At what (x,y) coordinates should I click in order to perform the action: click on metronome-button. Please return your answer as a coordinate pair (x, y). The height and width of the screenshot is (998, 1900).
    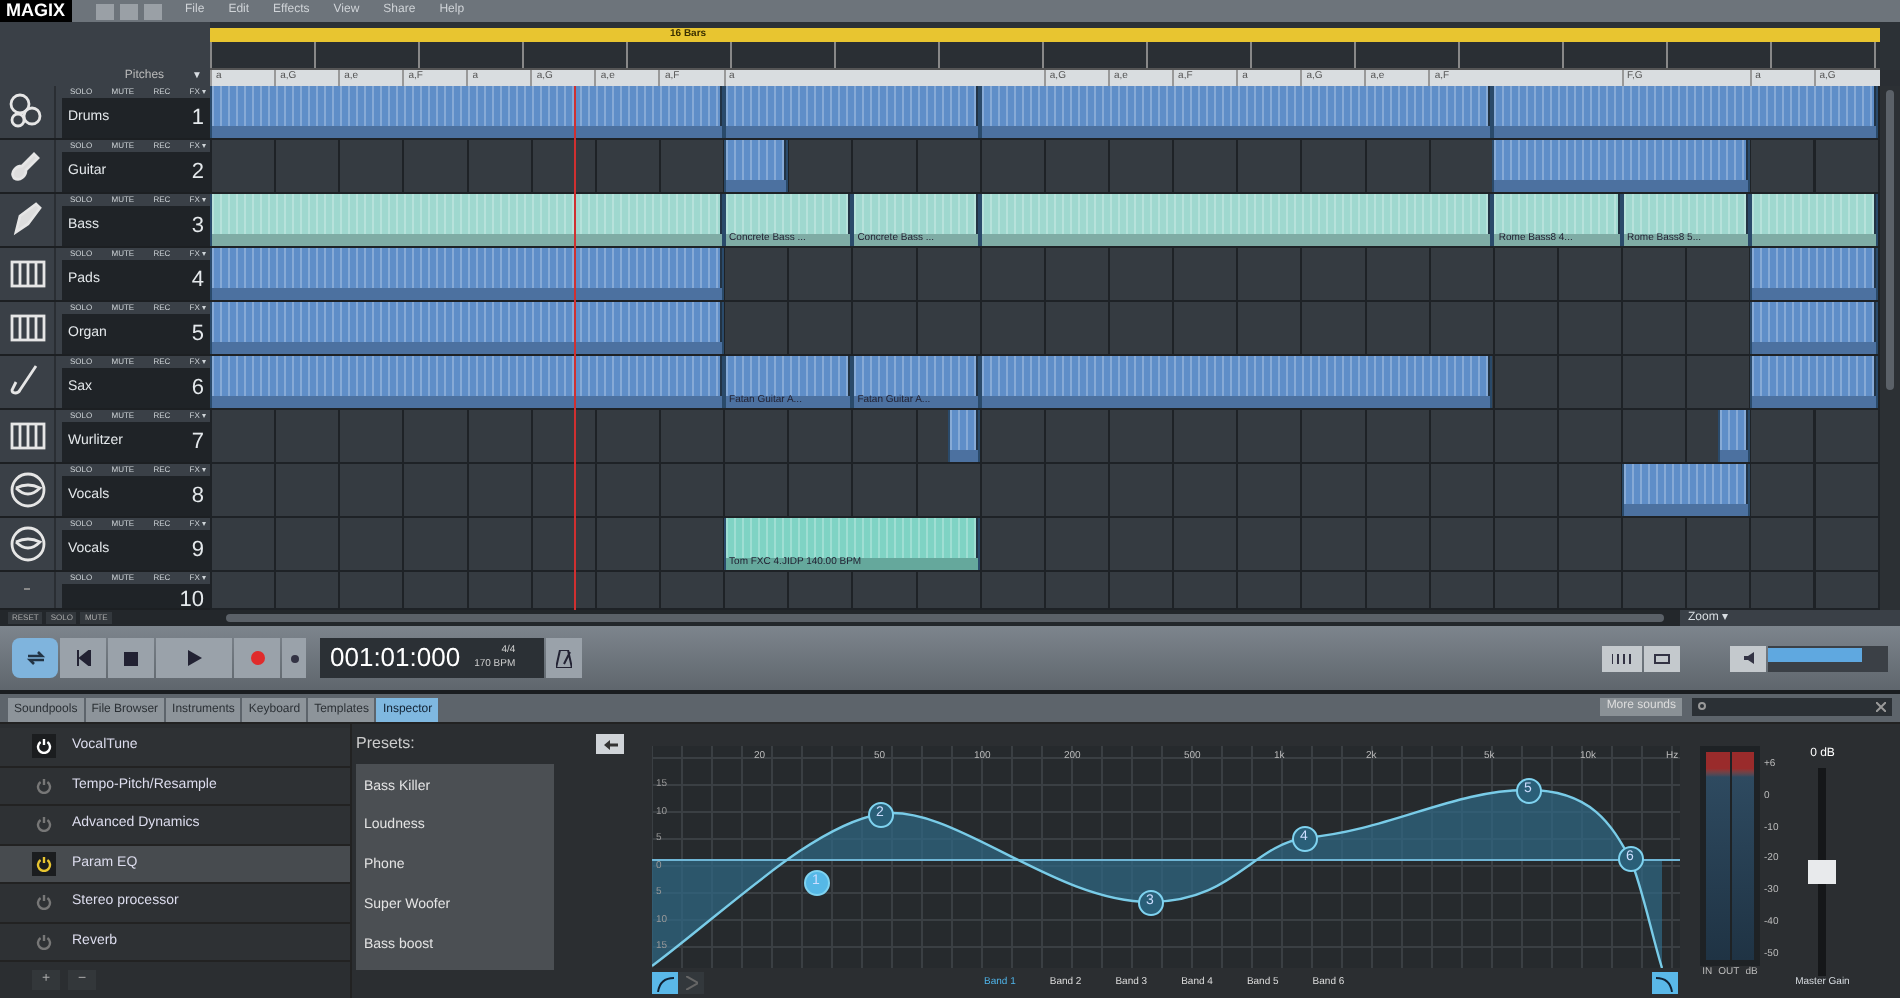
    Looking at the image, I should click on (564, 658).